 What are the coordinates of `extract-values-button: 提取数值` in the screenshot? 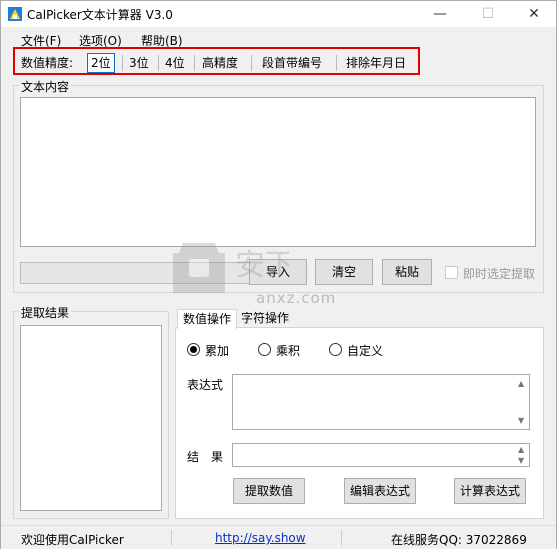 It's located at (269, 491).